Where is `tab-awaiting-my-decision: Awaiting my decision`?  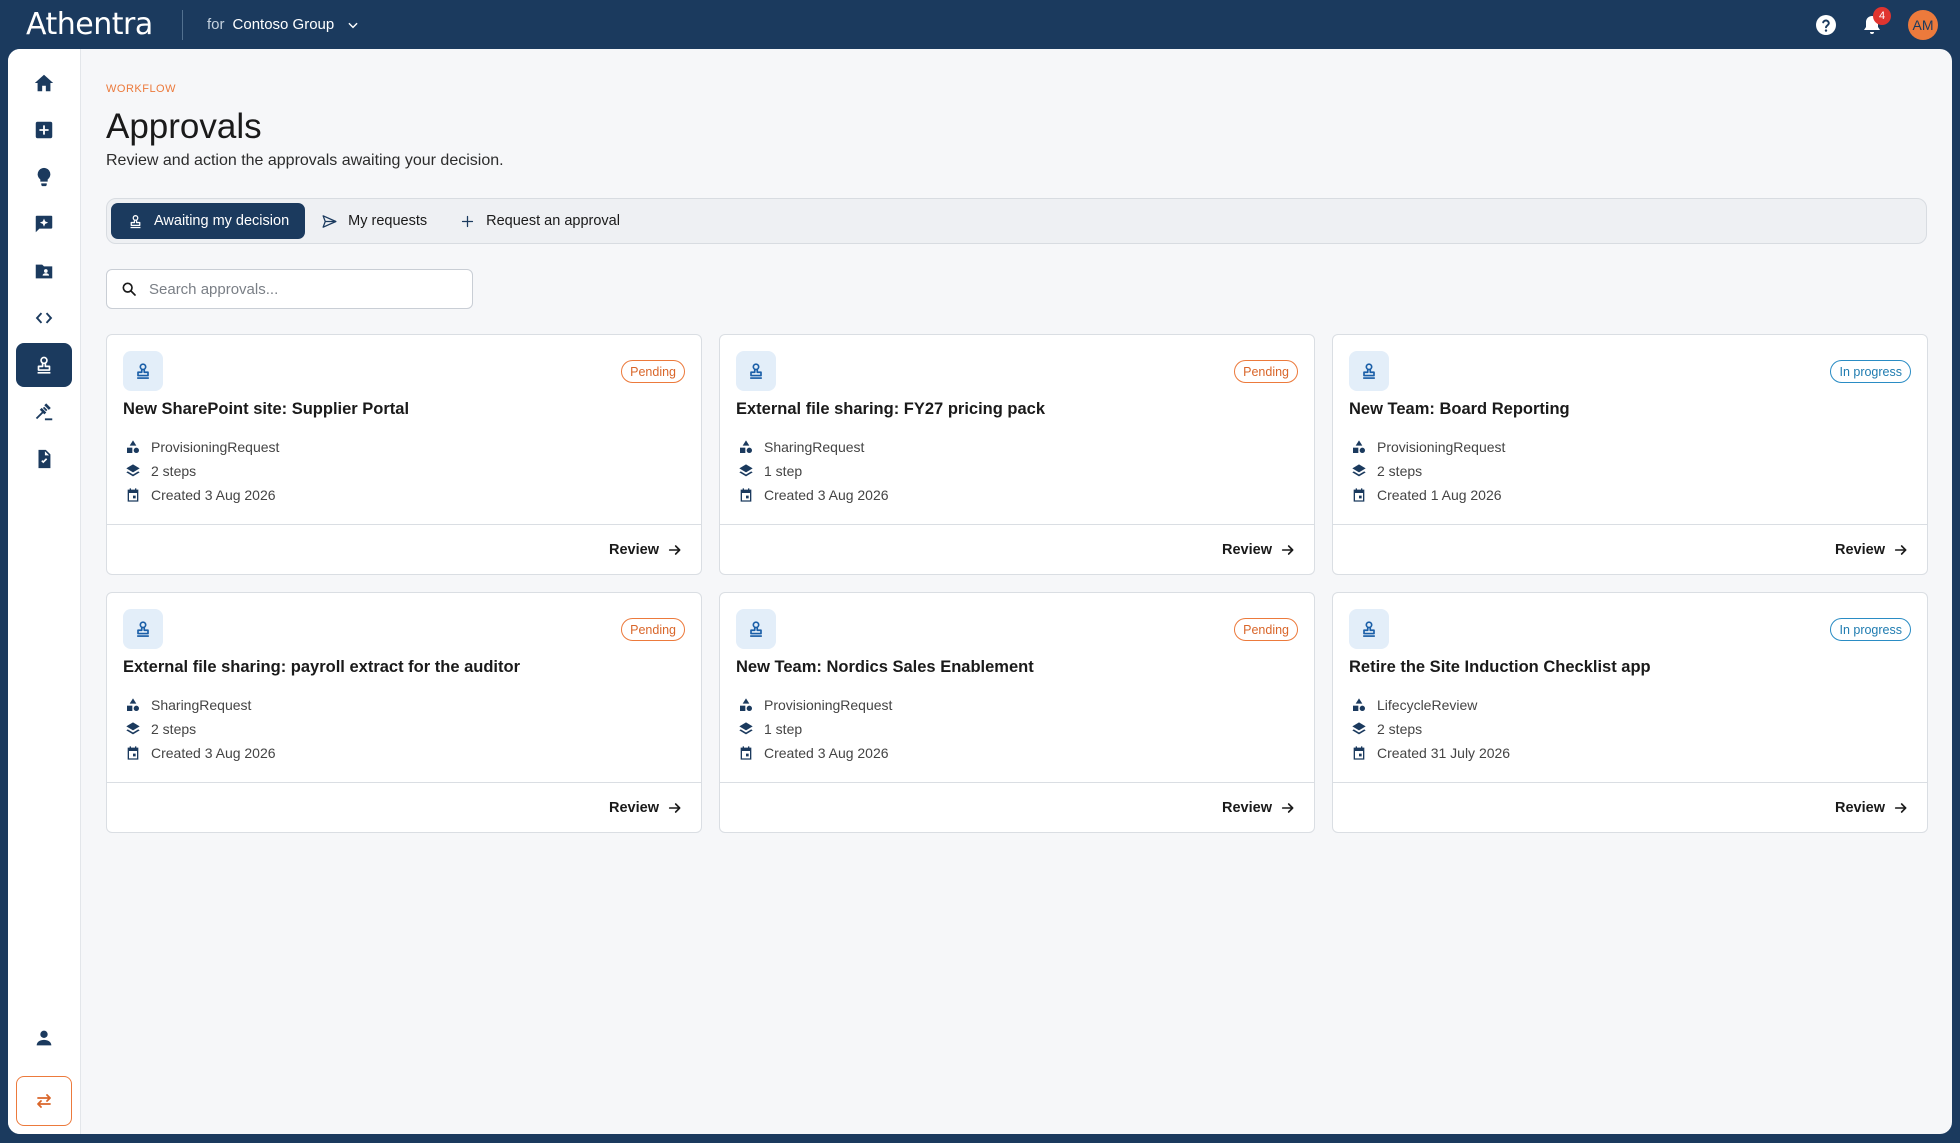
tab-awaiting-my-decision: Awaiting my decision is located at coordinates (208, 221).